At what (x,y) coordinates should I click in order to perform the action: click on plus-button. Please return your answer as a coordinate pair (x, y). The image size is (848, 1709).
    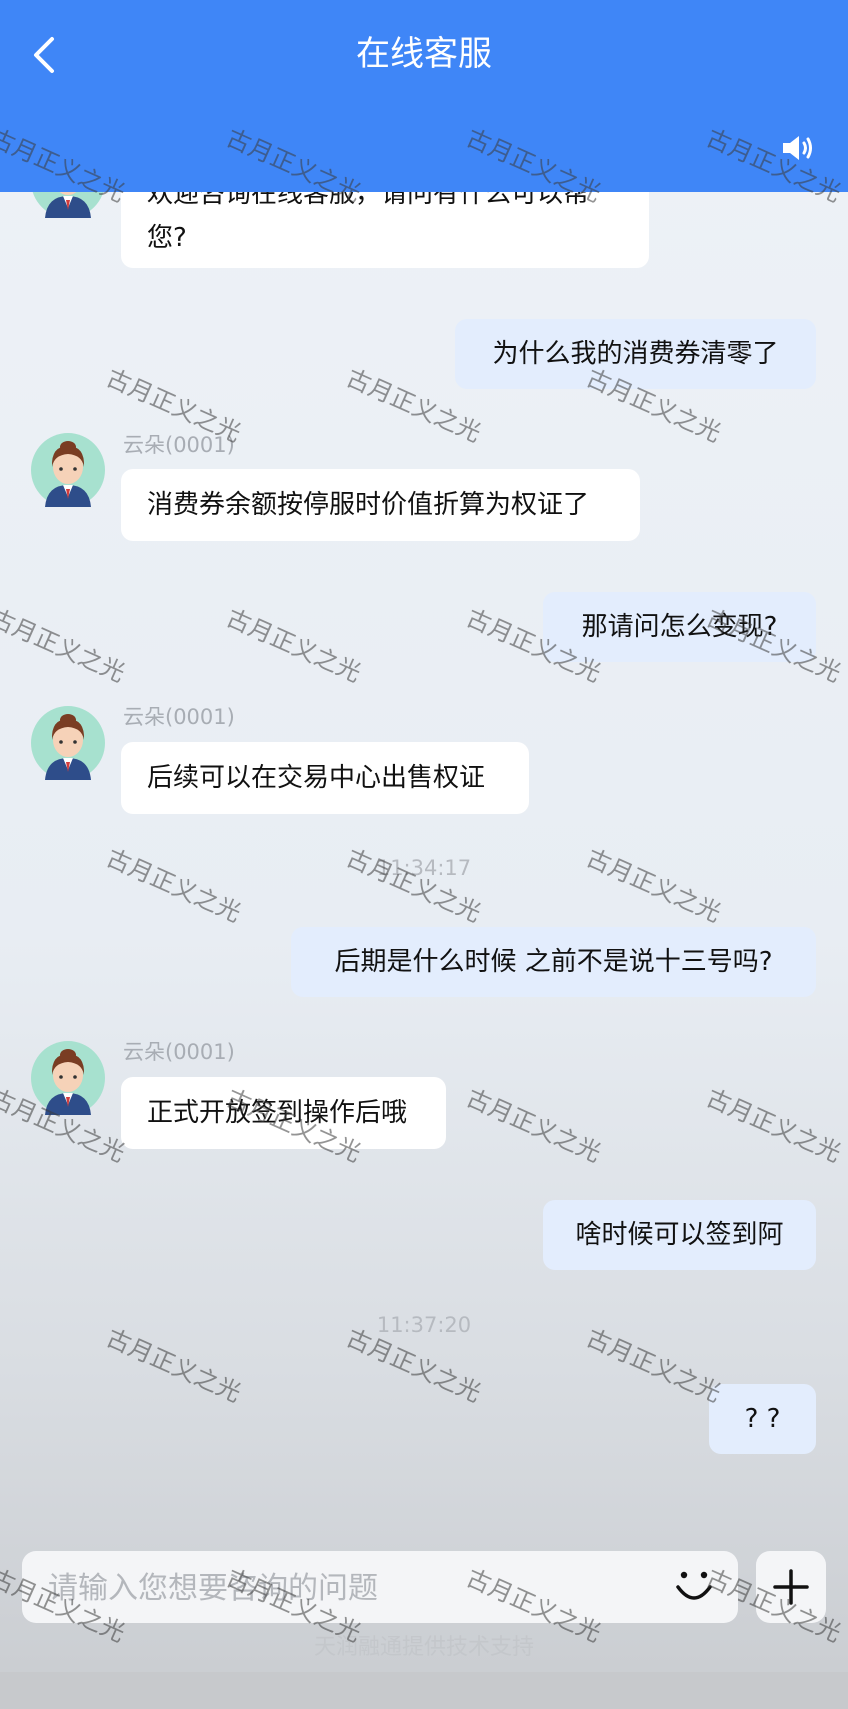
    Looking at the image, I should click on (791, 1587).